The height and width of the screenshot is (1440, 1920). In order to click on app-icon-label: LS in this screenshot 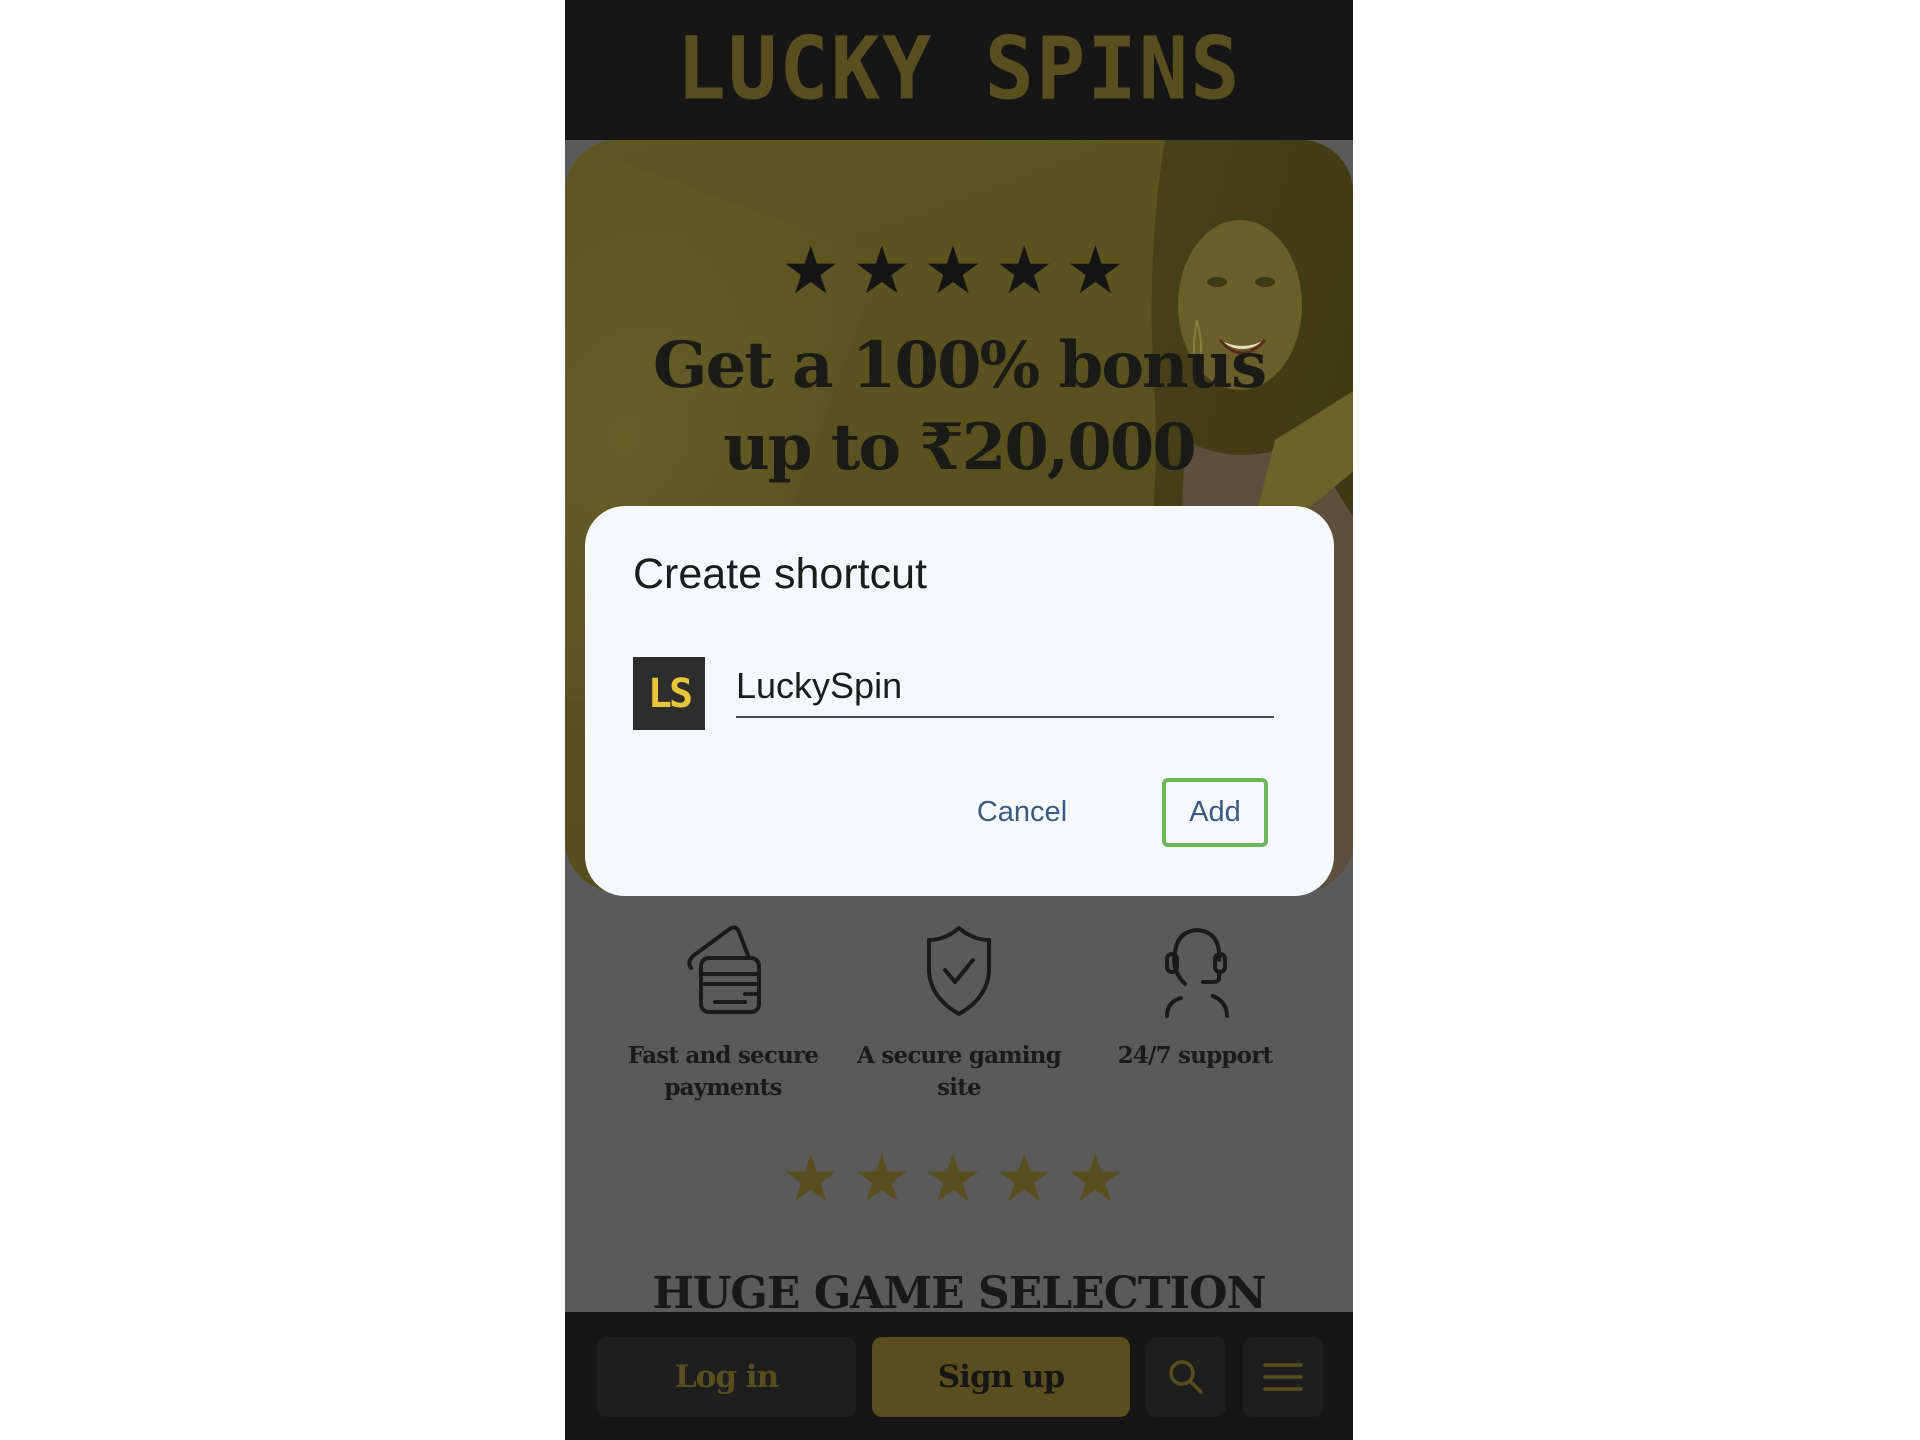, I will do `click(670, 693)`.